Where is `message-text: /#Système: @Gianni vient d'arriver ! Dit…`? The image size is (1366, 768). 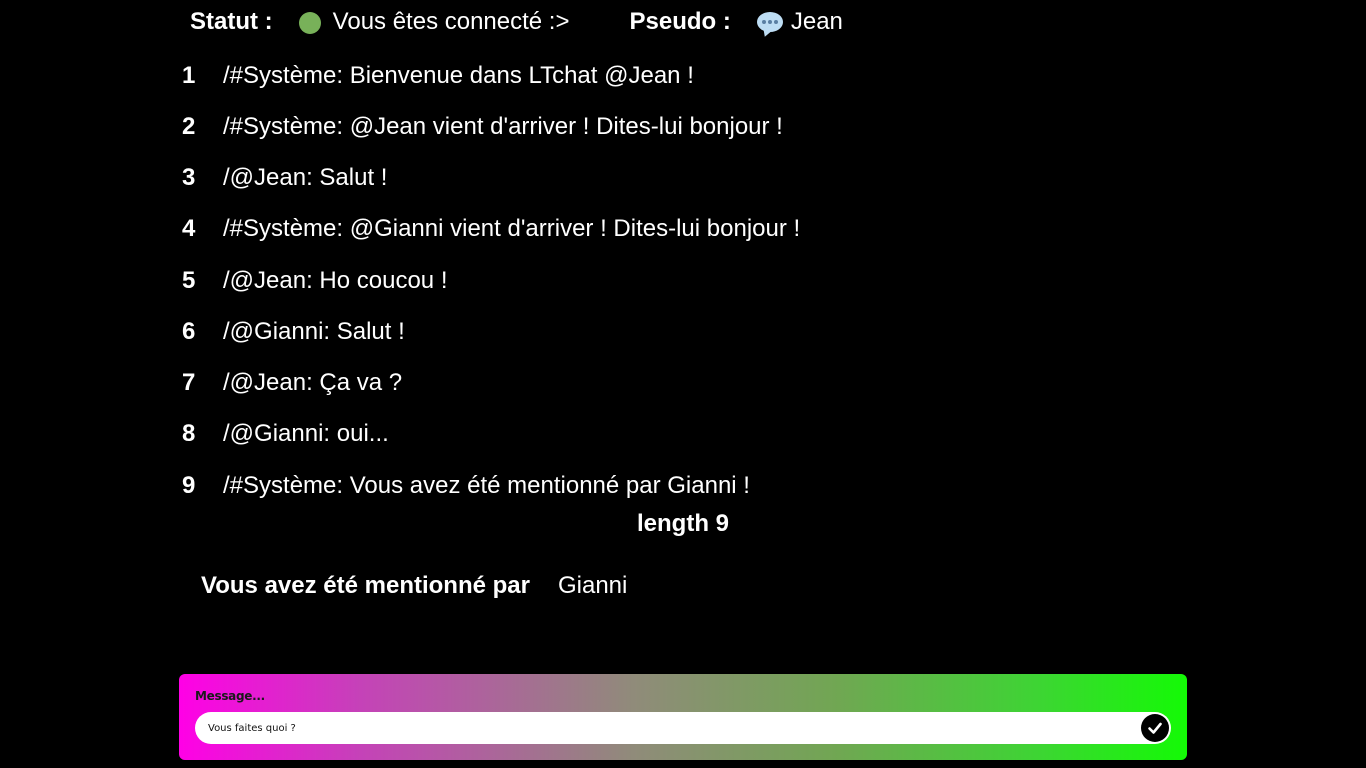
message-text: /#Système: @Gianni vient d'arriver ! Dit… is located at coordinates (512, 229).